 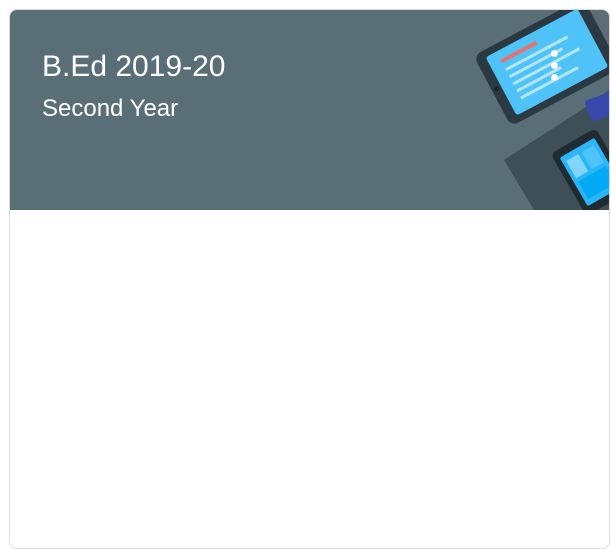 What do you see at coordinates (554, 66) in the screenshot?
I see `more-options-button` at bounding box center [554, 66].